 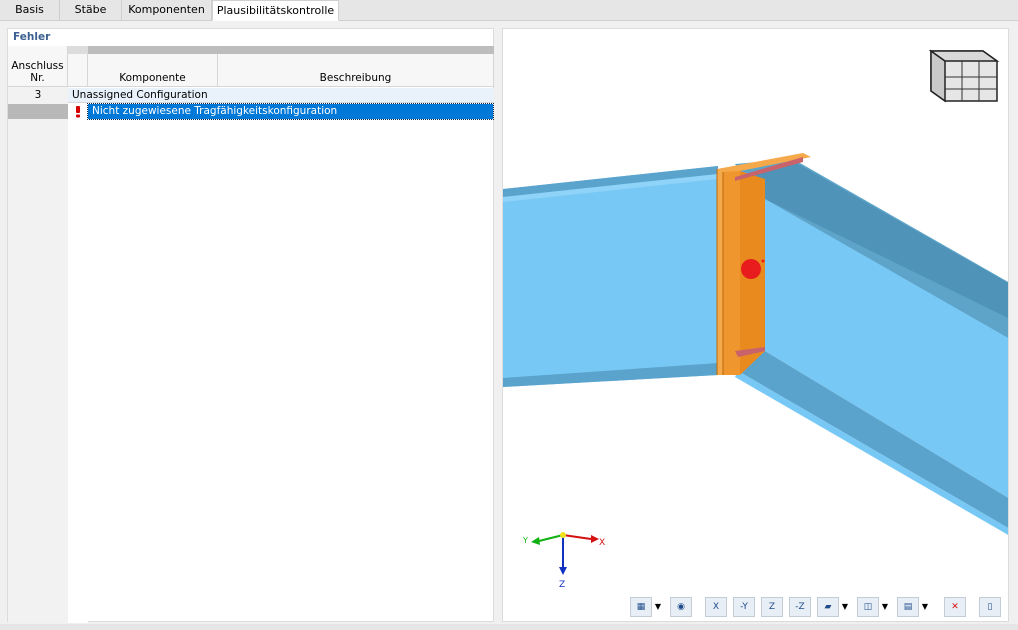 What do you see at coordinates (356, 70) in the screenshot?
I see `column-header-description: Beschreibung` at bounding box center [356, 70].